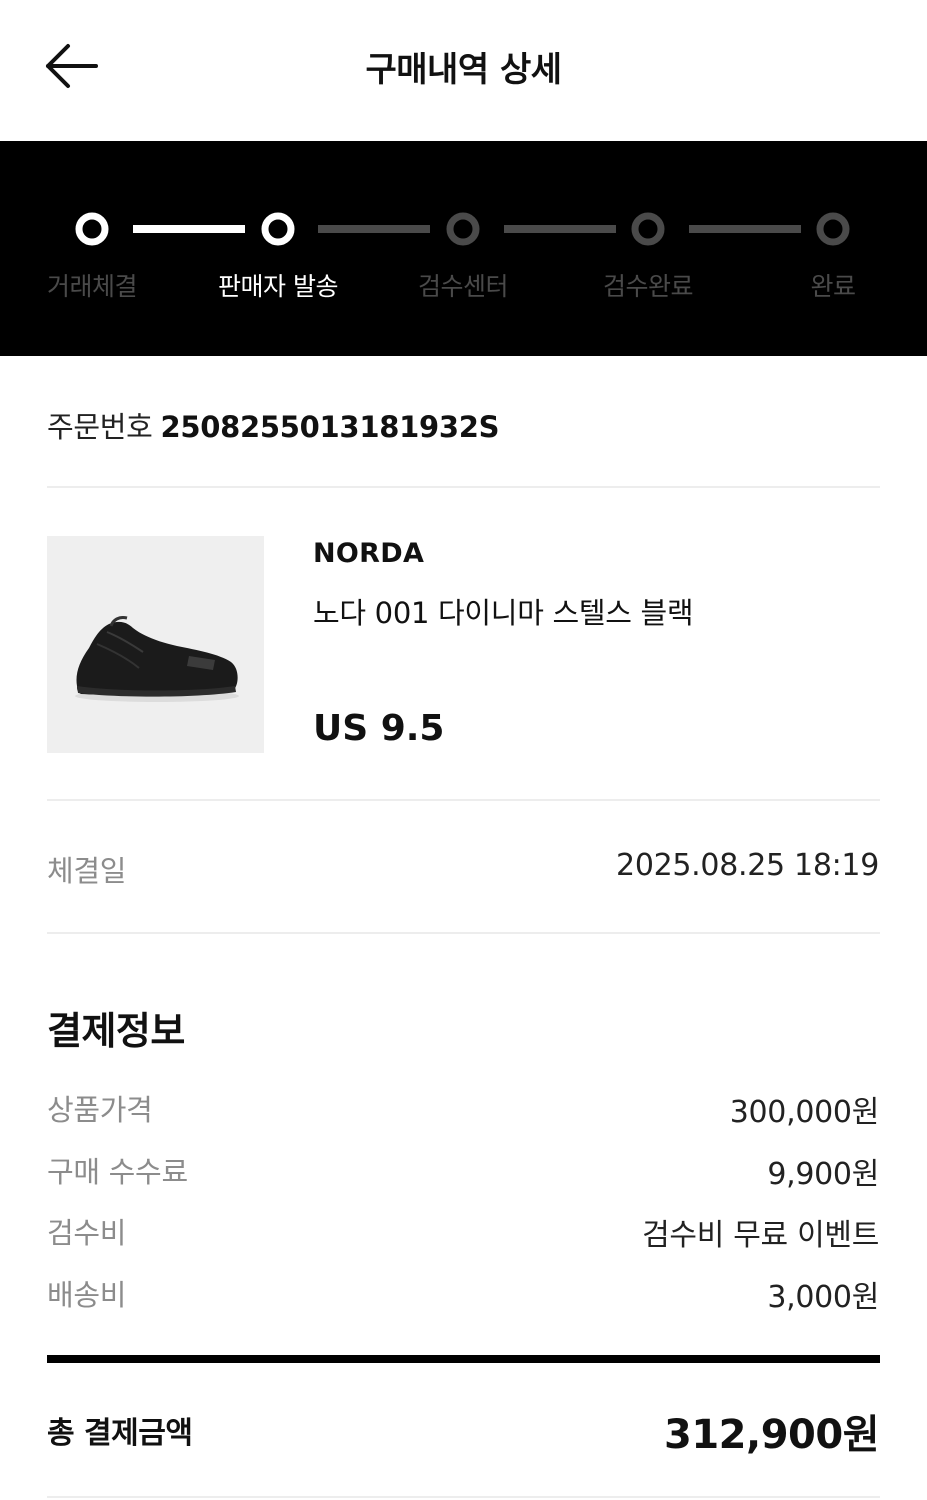 Image resolution: width=927 pixels, height=1500 pixels. What do you see at coordinates (463, 248) in the screenshot?
I see `order-progress-tracker: 거래체결 판매자 발송 검수센터 검수완료 완료` at bounding box center [463, 248].